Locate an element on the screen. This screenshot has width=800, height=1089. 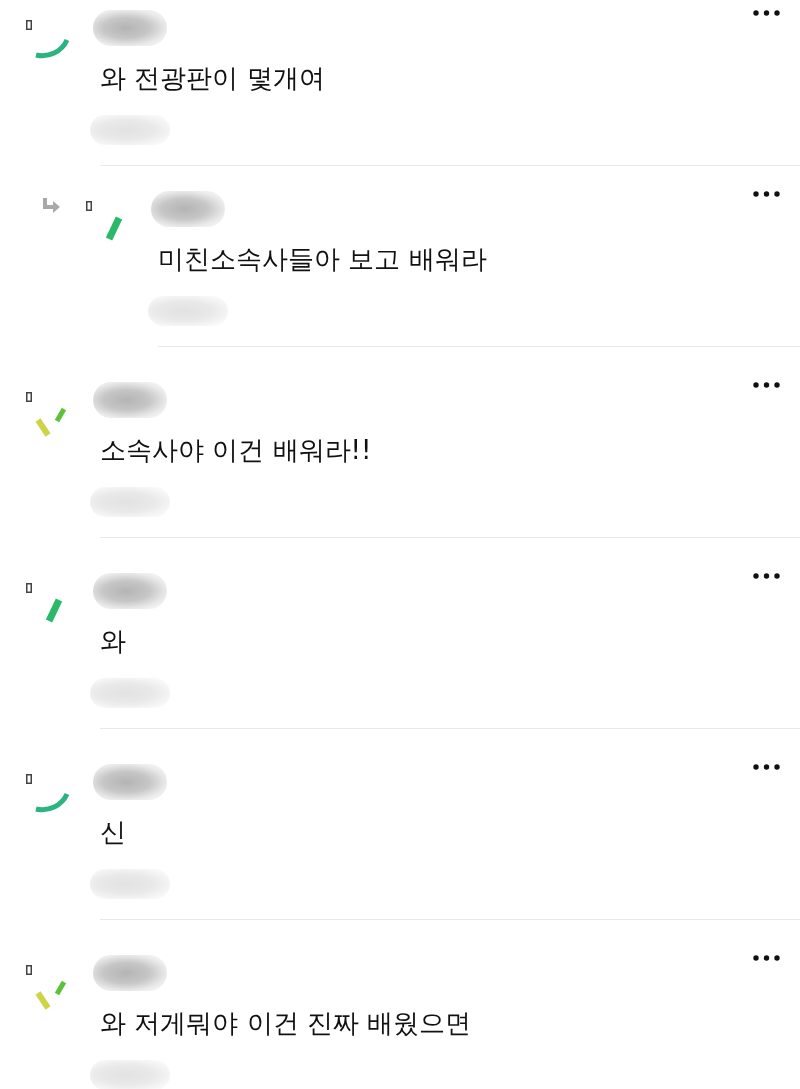
comment-text: 신 is located at coordinates (113, 832).